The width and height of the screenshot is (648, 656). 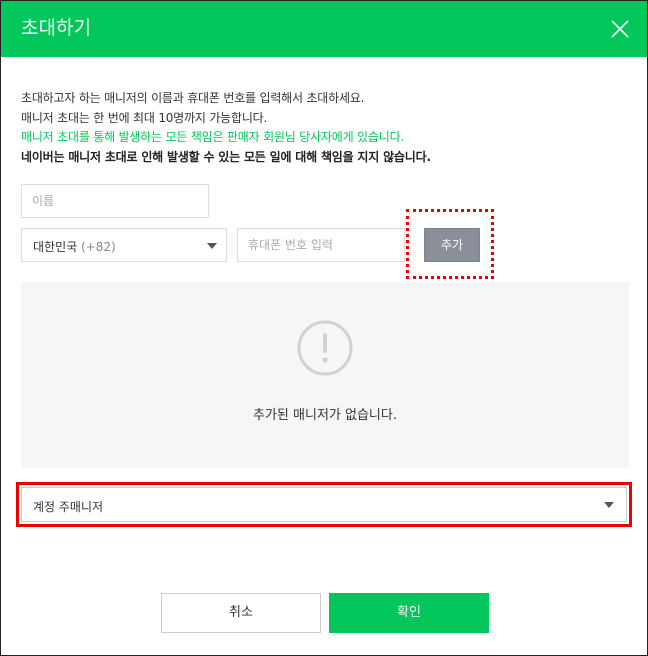 I want to click on phone-input, so click(x=321, y=245).